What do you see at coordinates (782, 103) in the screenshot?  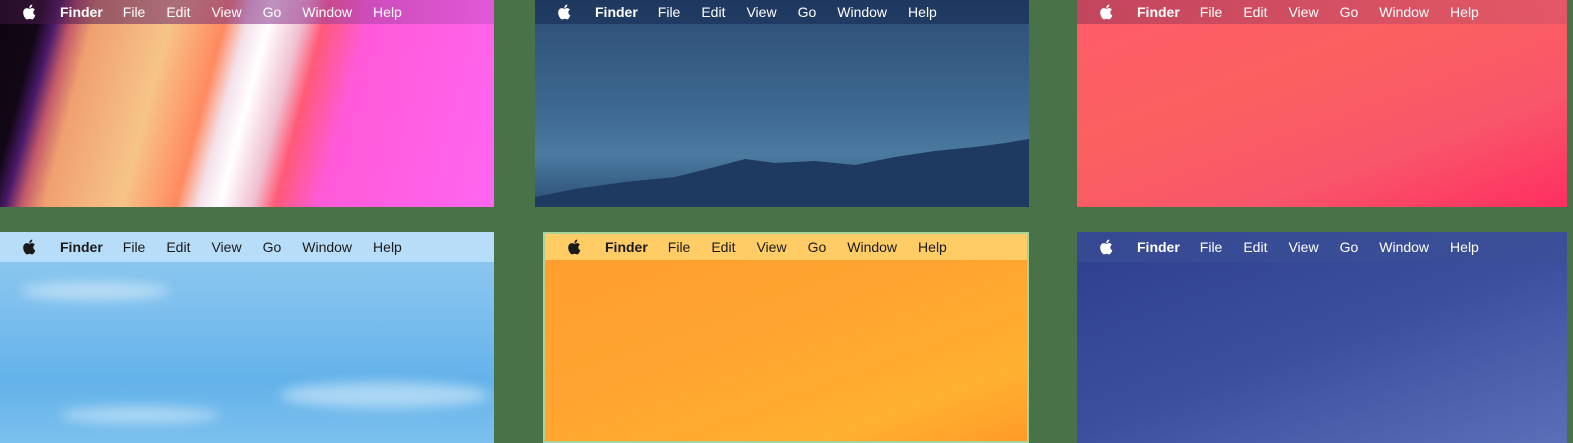 I see `desktop-panel-2: Finder File Edit View Go Window Help` at bounding box center [782, 103].